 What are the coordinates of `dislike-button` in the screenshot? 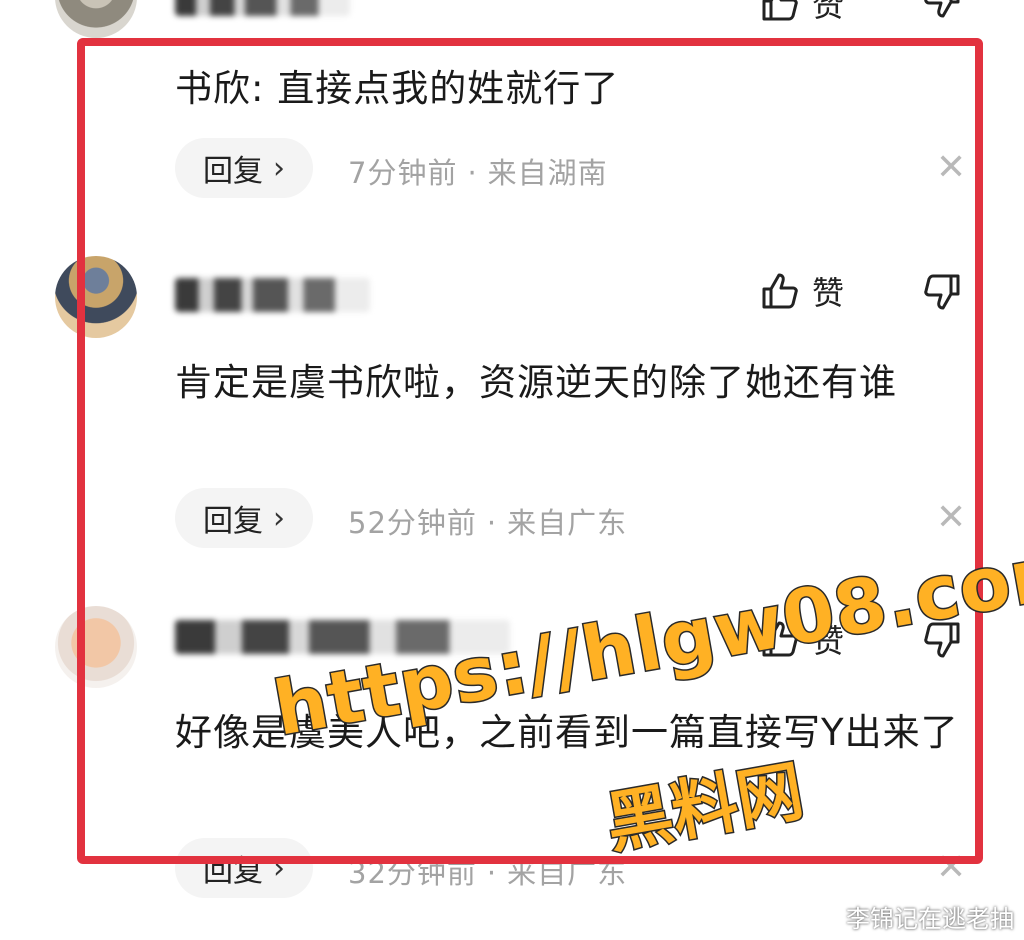 It's located at (942, 10).